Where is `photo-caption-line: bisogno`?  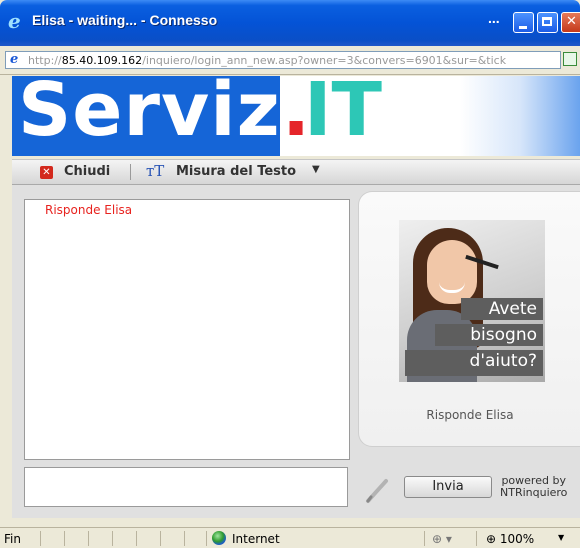
photo-caption-line: bisogno is located at coordinates (489, 335).